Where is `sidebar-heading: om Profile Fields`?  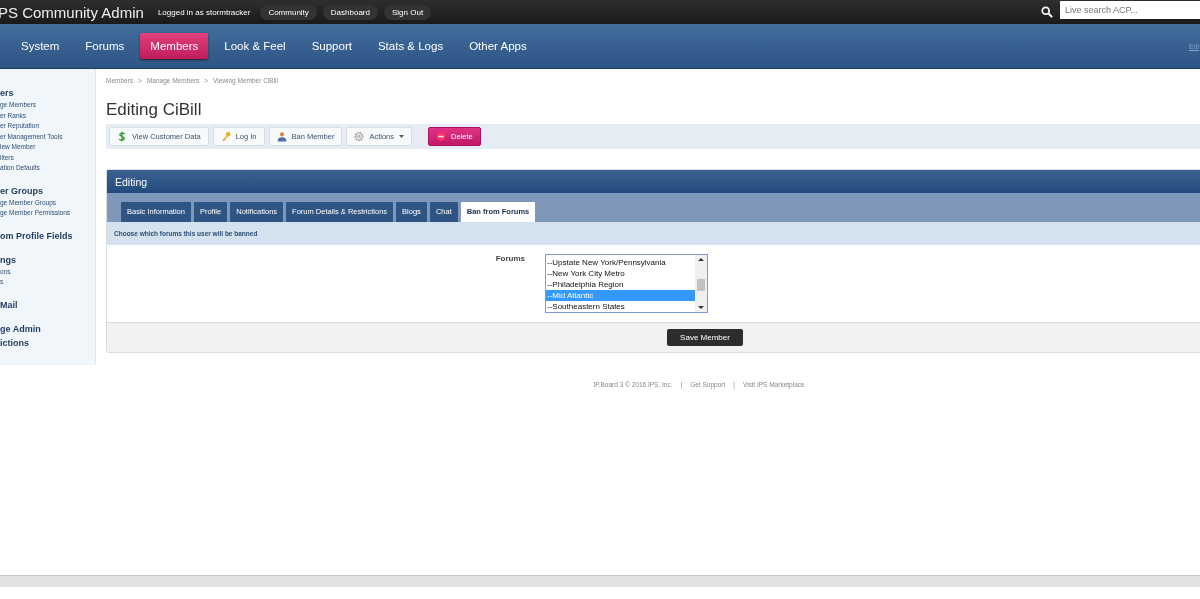 sidebar-heading: om Profile Fields is located at coordinates (37, 236).